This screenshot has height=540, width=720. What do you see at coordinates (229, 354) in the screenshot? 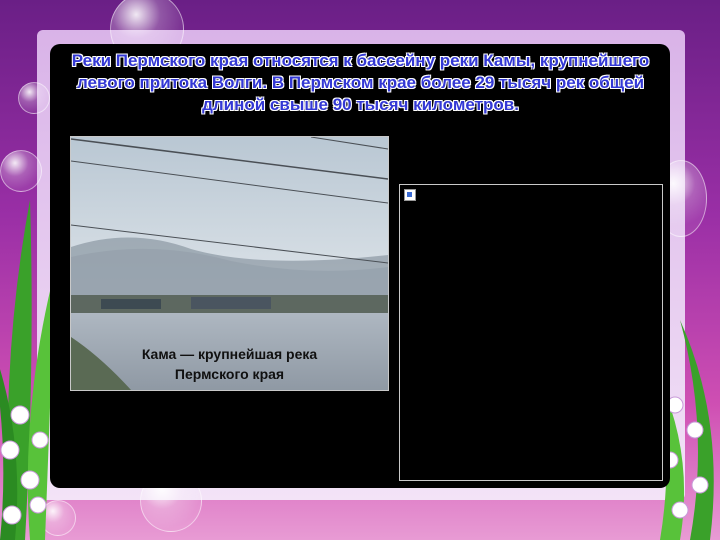
I see `photo-caption-line-1: Кама — крупнейшая река` at bounding box center [229, 354].